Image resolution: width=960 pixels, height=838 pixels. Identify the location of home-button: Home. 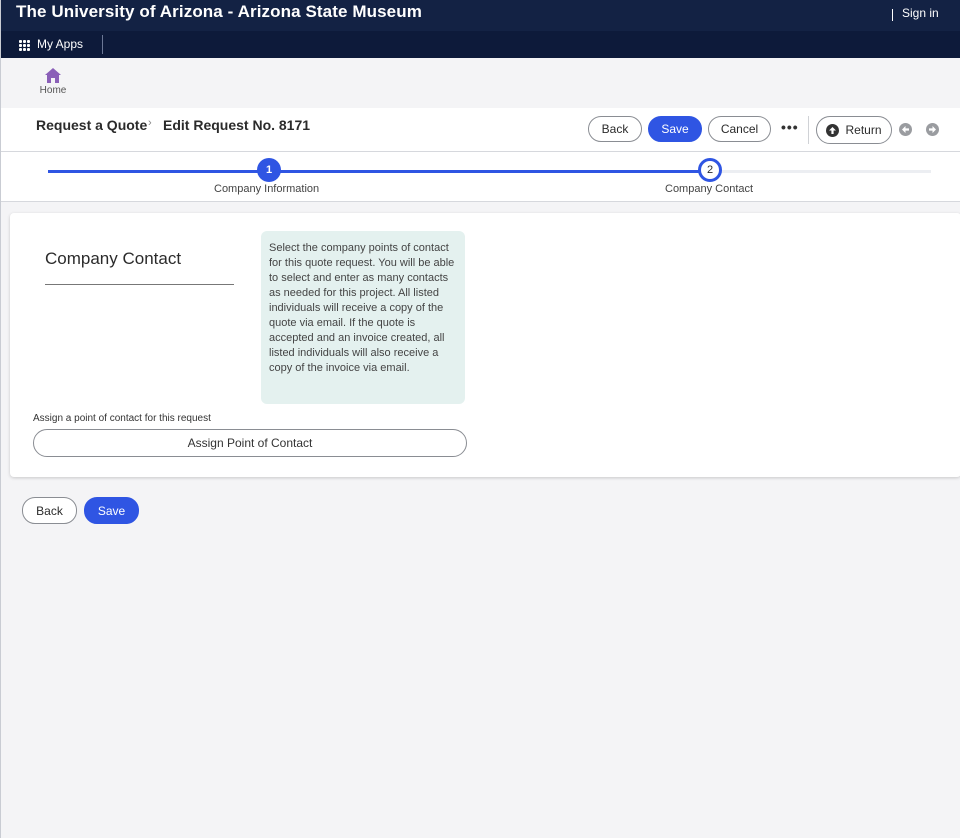
(53, 82).